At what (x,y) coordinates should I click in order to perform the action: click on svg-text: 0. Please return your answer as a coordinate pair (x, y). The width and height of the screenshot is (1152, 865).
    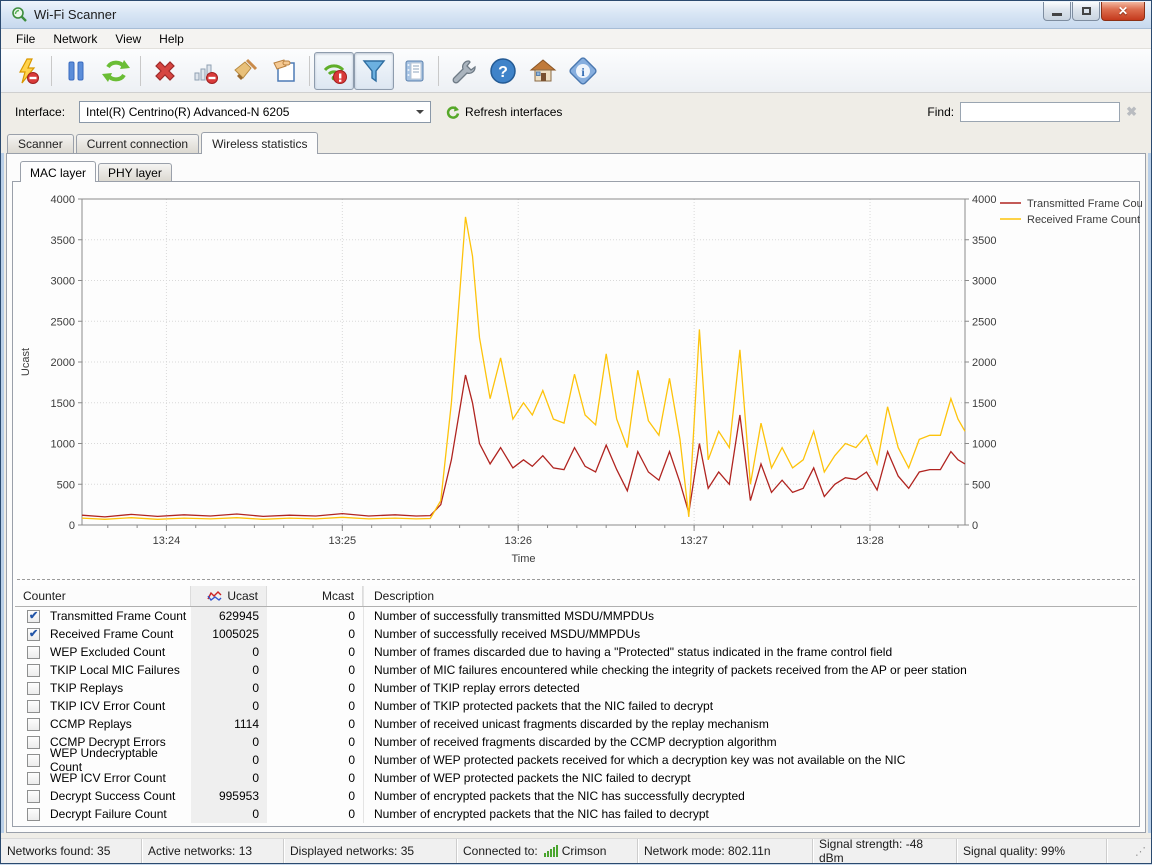
    Looking at the image, I should click on (72, 526).